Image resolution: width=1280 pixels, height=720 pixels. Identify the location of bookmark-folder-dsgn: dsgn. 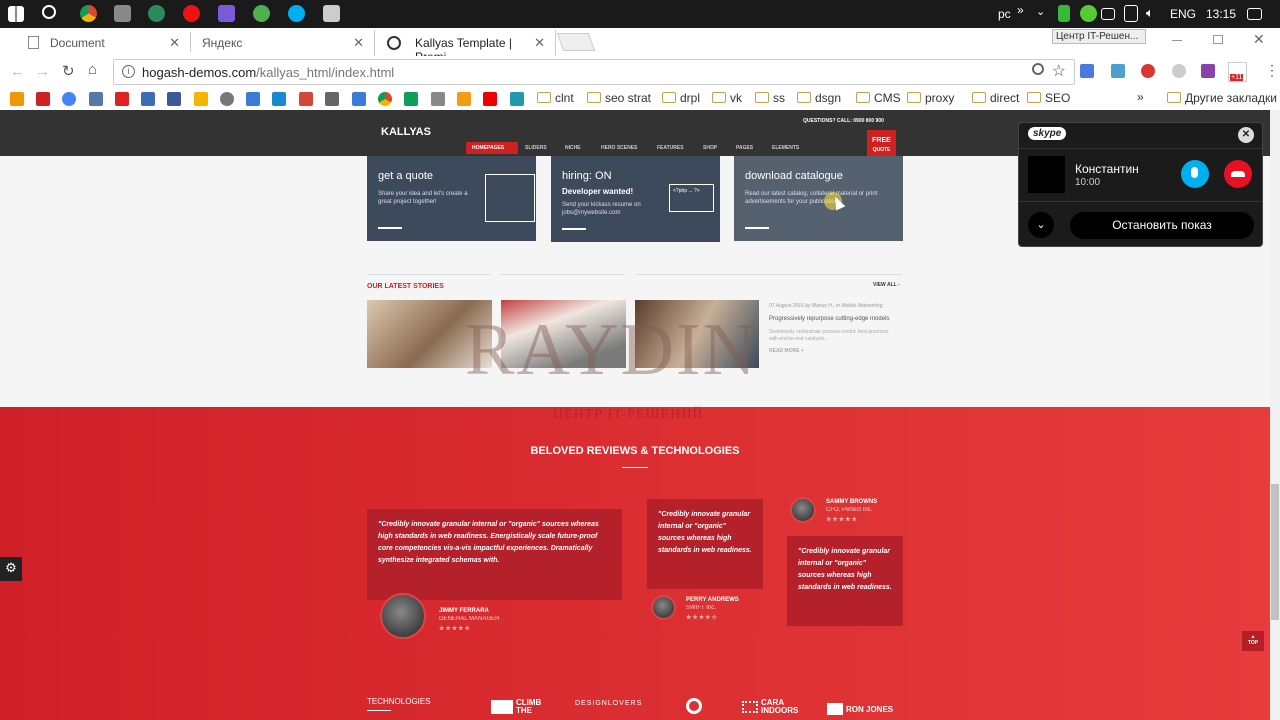
(819, 98).